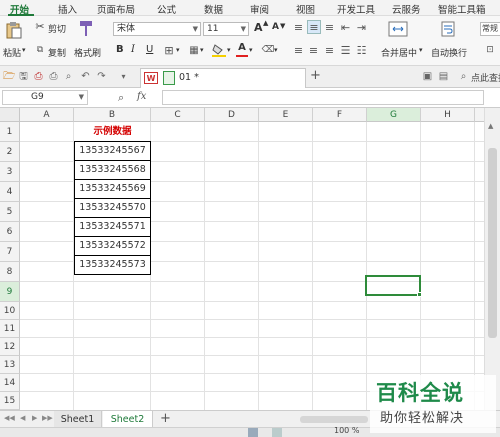  Describe the element at coordinates (12, 52) in the screenshot. I see `paste-button: 粘贴` at that location.